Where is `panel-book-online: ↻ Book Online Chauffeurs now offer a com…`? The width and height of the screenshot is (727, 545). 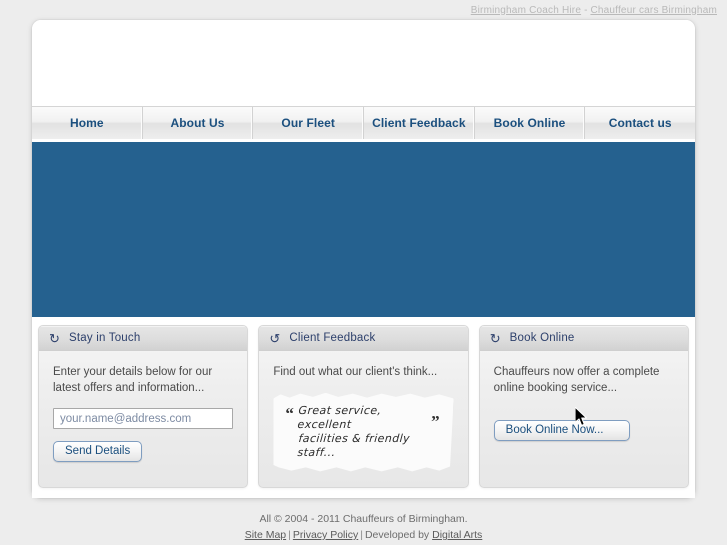 panel-book-online: ↻ Book Online Chauffeurs now offer a com… is located at coordinates (583, 406).